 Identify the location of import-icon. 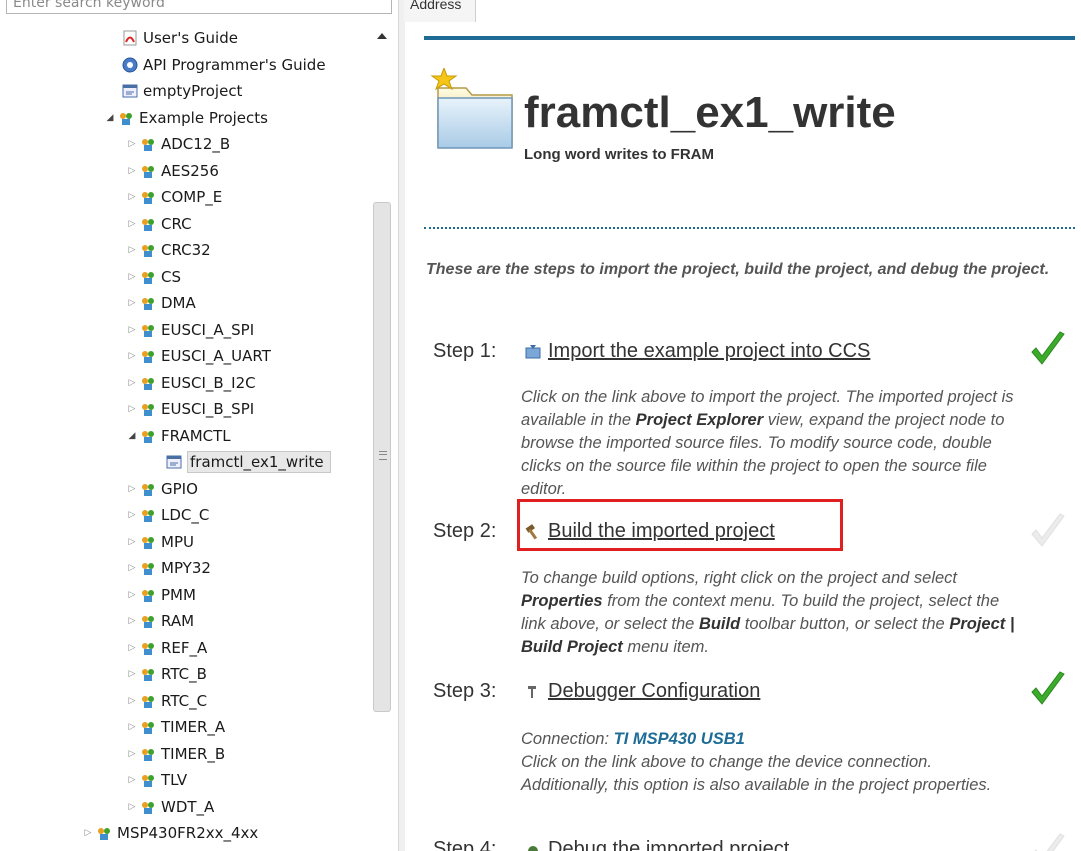
(533, 352).